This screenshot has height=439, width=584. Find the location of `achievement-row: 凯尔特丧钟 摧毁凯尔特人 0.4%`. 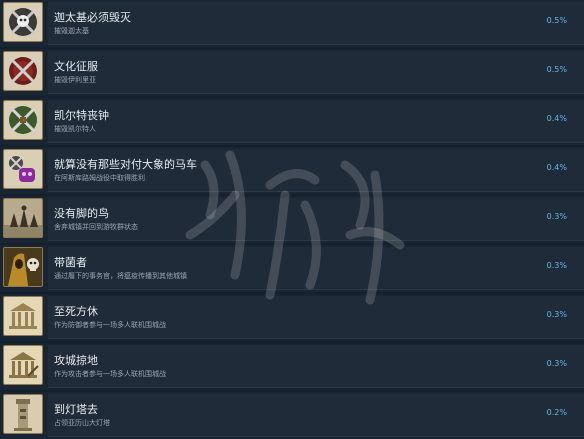

achievement-row: 凯尔特丧钟 摧毁凯尔特人 0.4% is located at coordinates (292, 121).